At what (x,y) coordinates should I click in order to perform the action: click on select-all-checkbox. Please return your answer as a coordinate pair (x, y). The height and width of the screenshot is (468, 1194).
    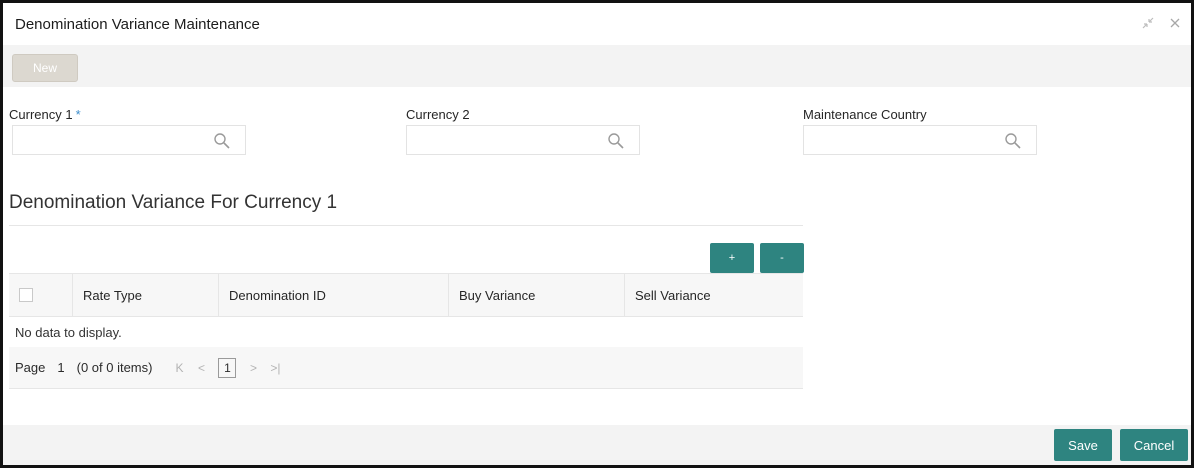
    Looking at the image, I should click on (26, 295).